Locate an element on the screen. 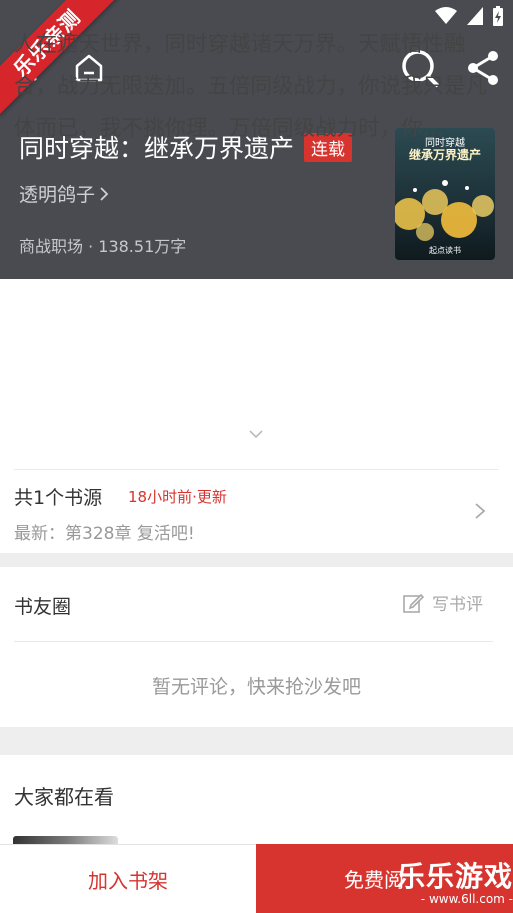 The width and height of the screenshot is (513, 913). watermark-brand: 乐乐游戏 is located at coordinates (455, 876).